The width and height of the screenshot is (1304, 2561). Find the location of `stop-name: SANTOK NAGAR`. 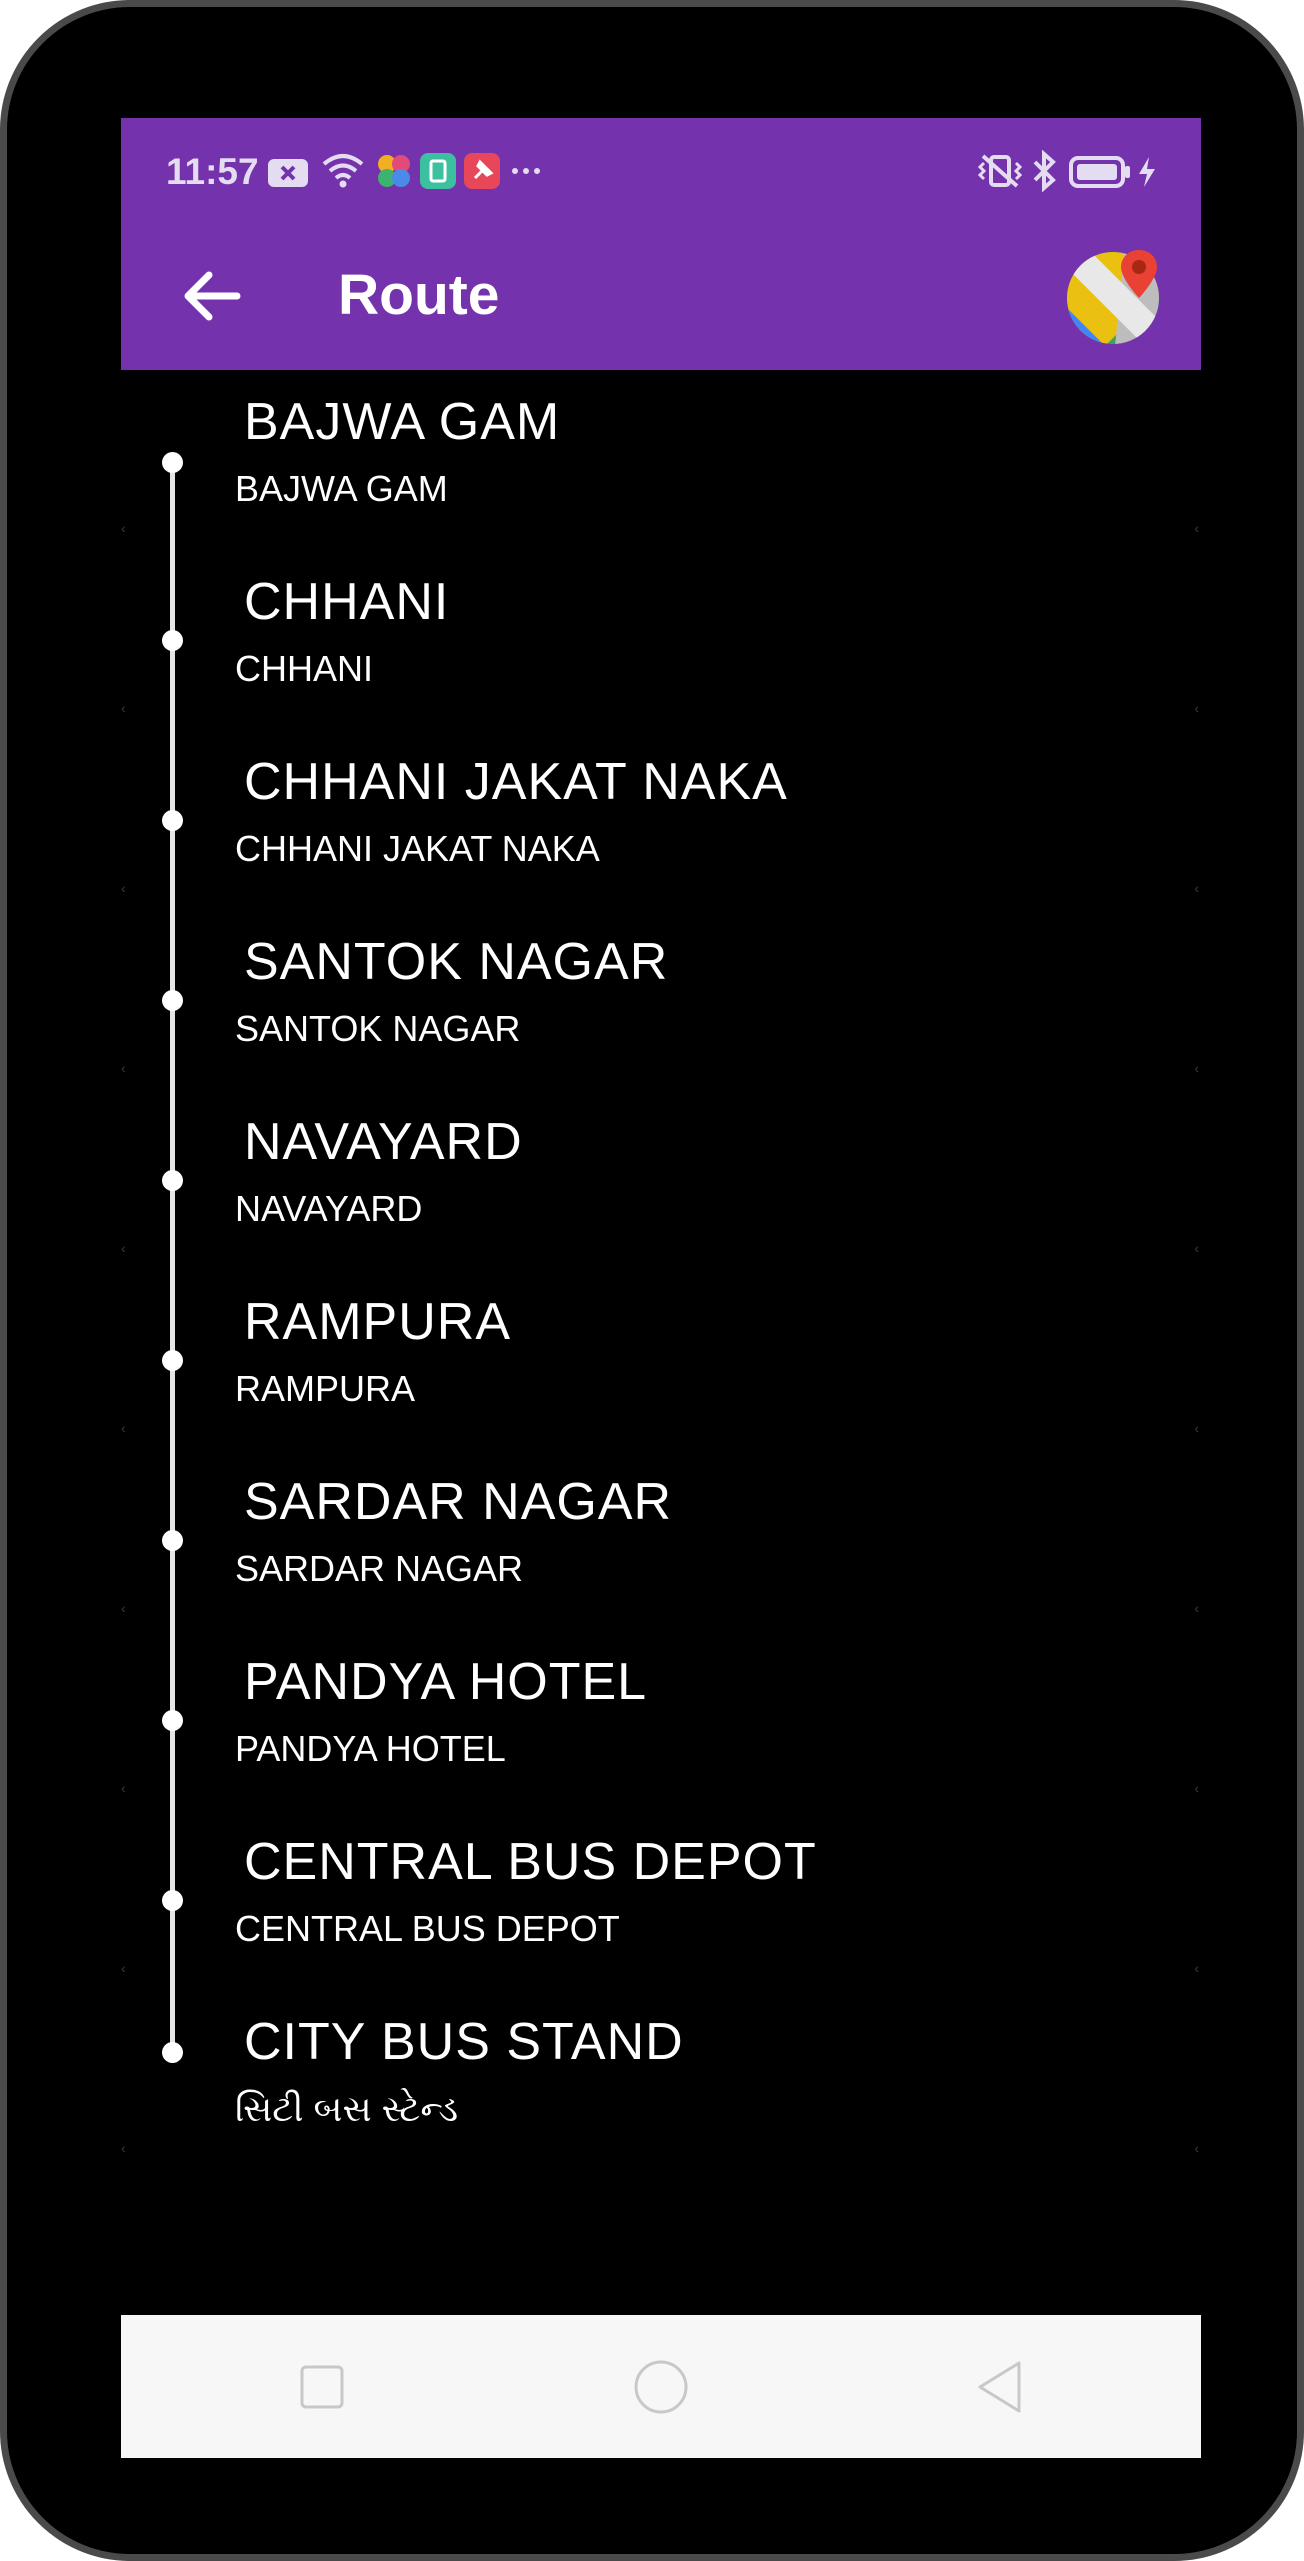

stop-name: SANTOK NAGAR is located at coordinates (456, 962).